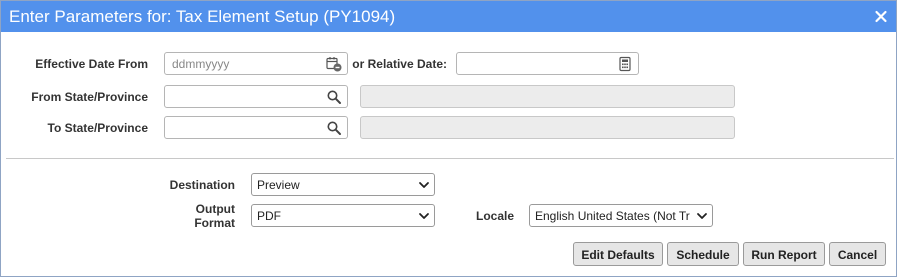  Describe the element at coordinates (343, 215) in the screenshot. I see `output-format-select: PDF` at that location.